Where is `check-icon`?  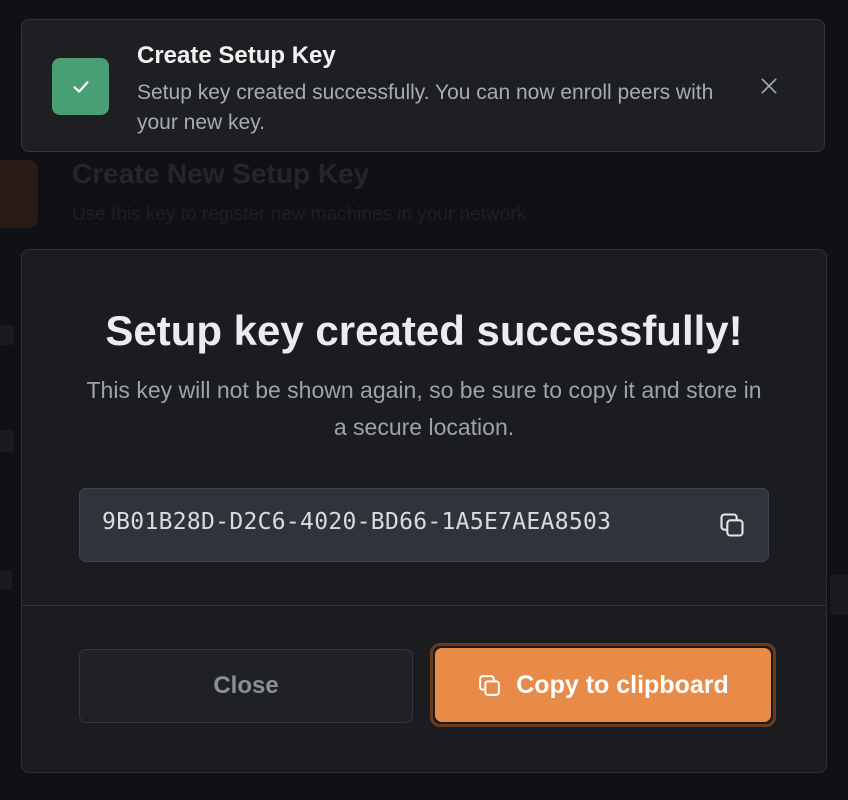 check-icon is located at coordinates (80, 86).